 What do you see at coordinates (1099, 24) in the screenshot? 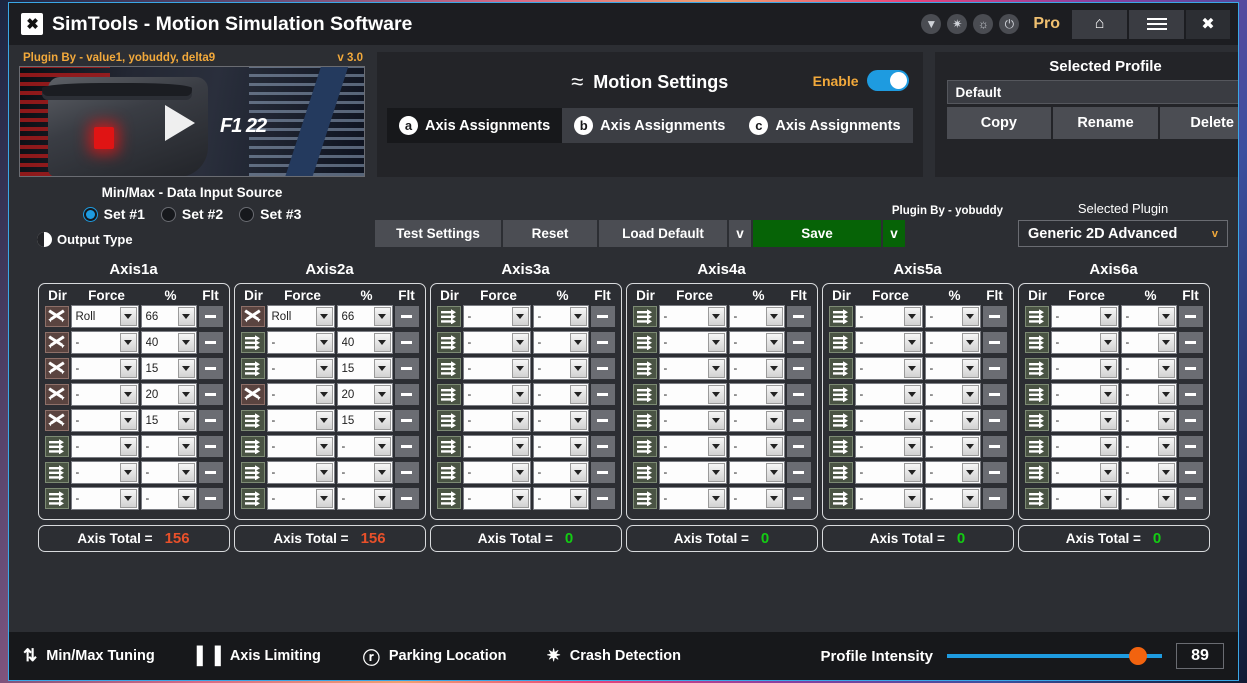
I see `home-icon: ⌂` at bounding box center [1099, 24].